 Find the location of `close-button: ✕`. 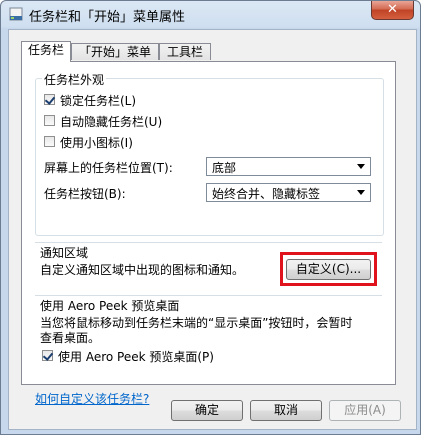

close-button: ✕ is located at coordinates (392, 10).